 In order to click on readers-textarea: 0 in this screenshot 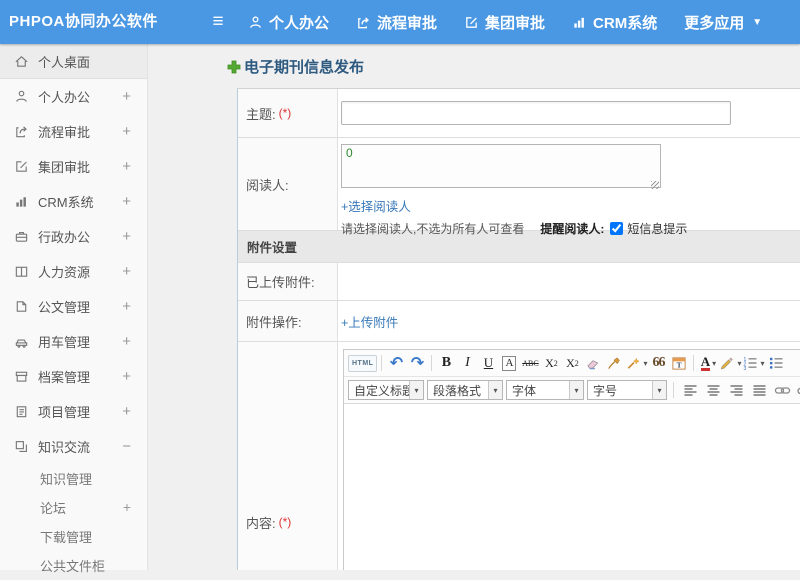, I will do `click(501, 166)`.